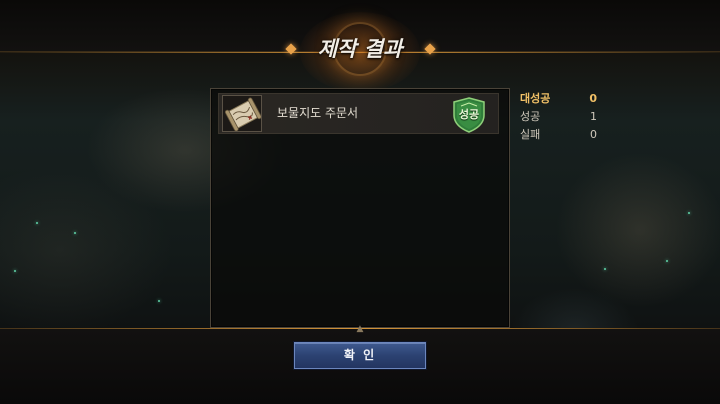  What do you see at coordinates (360, 329) in the screenshot?
I see `panel-notch-icon: ▲` at bounding box center [360, 329].